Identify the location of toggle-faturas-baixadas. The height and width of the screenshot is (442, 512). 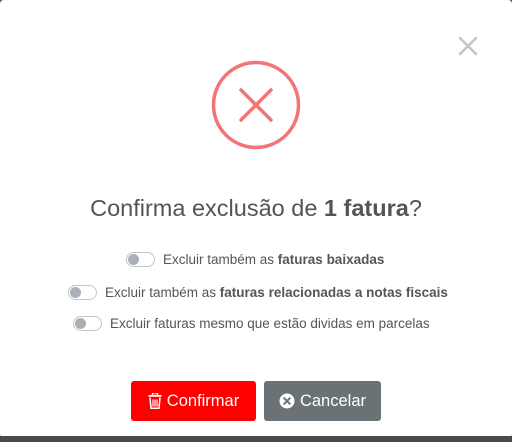
(140, 259).